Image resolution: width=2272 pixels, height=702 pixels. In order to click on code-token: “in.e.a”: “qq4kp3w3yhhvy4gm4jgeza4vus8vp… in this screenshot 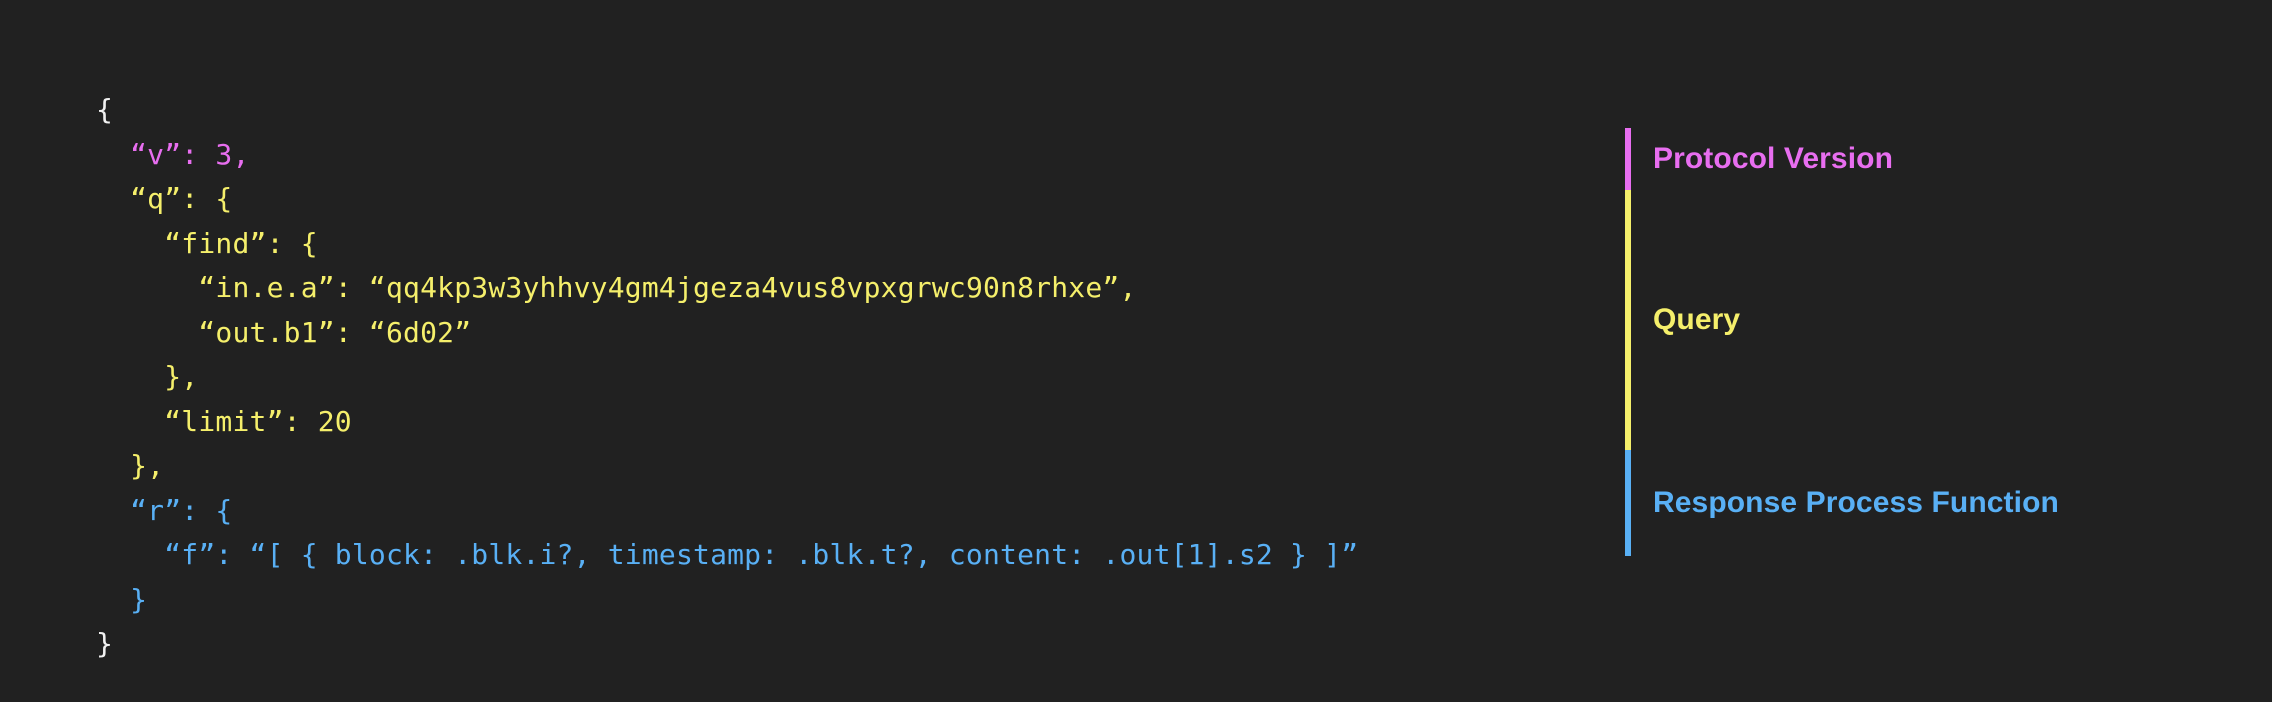, I will do `click(667, 287)`.